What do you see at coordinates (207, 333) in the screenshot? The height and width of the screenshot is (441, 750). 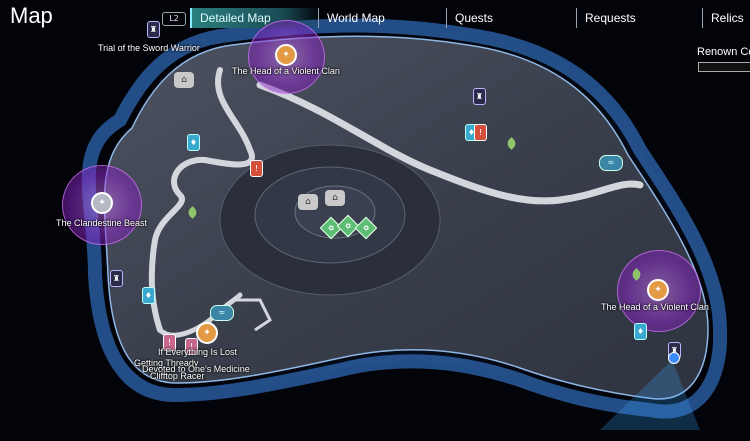 I see `quest-medal-icon: ✦` at bounding box center [207, 333].